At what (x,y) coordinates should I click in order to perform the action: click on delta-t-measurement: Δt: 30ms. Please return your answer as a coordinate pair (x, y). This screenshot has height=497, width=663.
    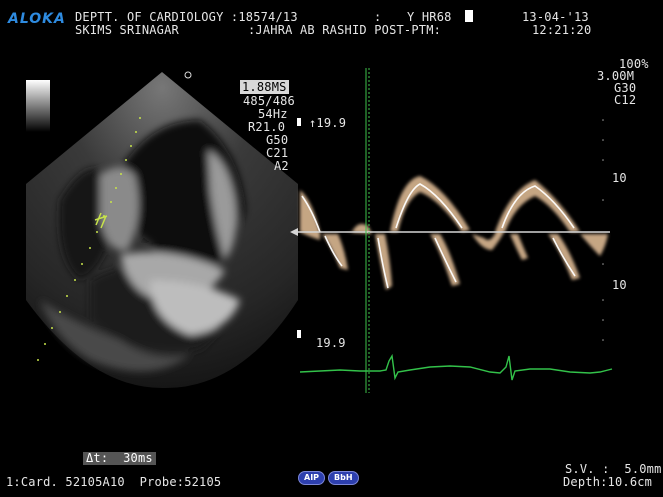
    Looking at the image, I should click on (119, 458).